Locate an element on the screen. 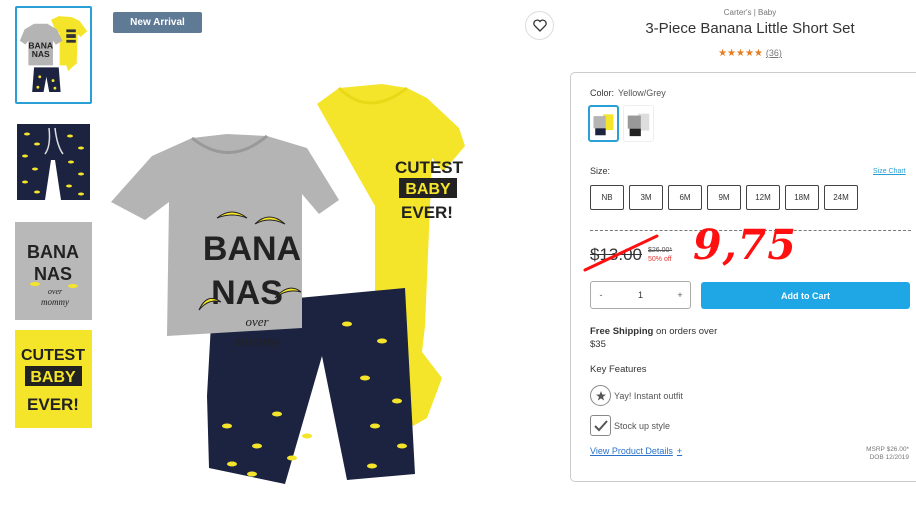 Image resolution: width=916 pixels, height=515 pixels. swatch-grey-black is located at coordinates (638, 123).